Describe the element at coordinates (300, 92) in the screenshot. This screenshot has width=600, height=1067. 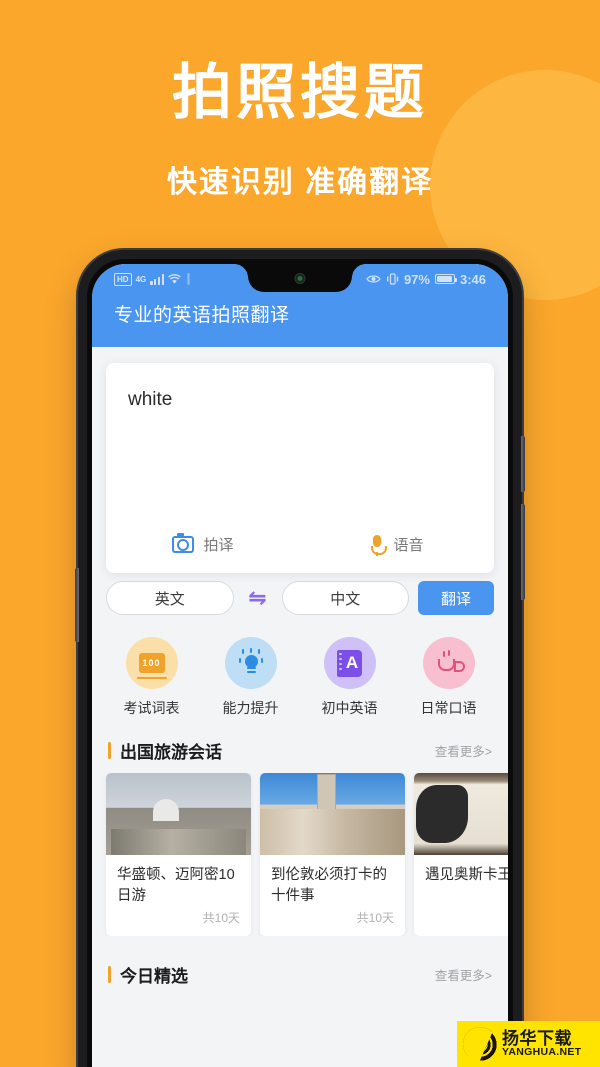
I see `promo-title: 拍照搜题` at that location.